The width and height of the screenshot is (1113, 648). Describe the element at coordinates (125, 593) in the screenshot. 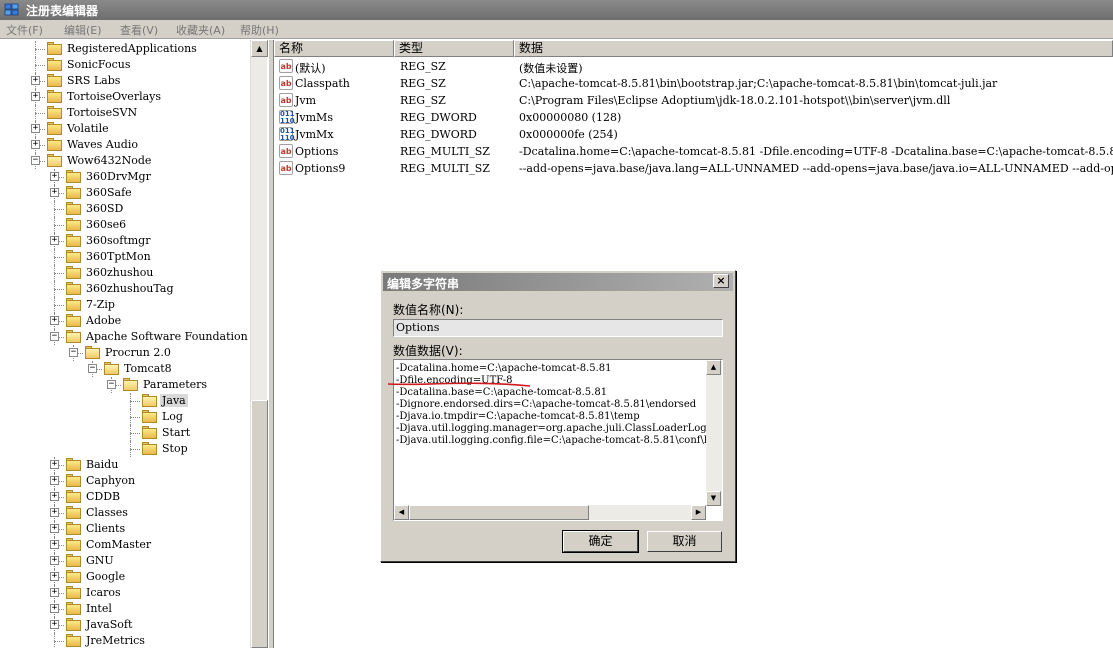

I see `tree-item: + Icaros` at that location.